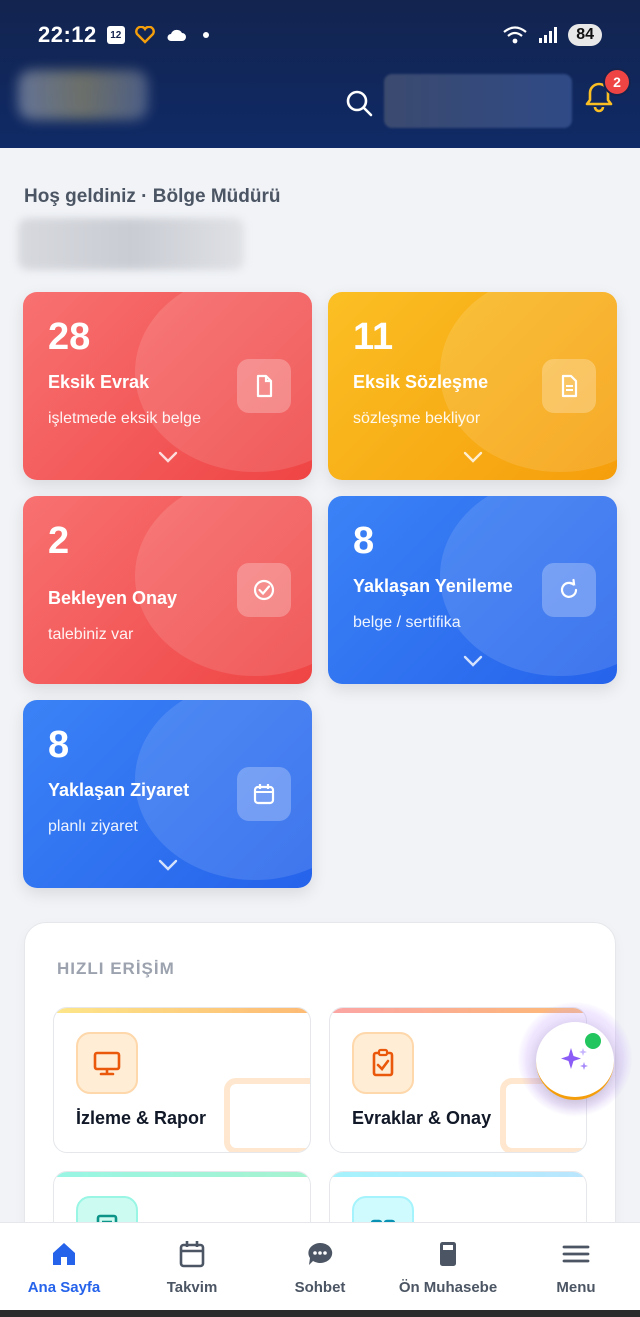 This screenshot has width=640, height=1317. I want to click on card-number: 11, so click(373, 337).